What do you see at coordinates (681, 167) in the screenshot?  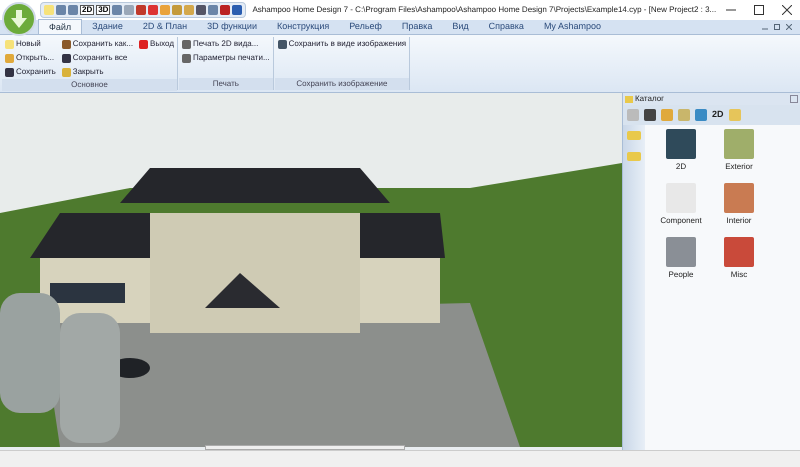 I see `catalog-item-label: 2D` at bounding box center [681, 167].